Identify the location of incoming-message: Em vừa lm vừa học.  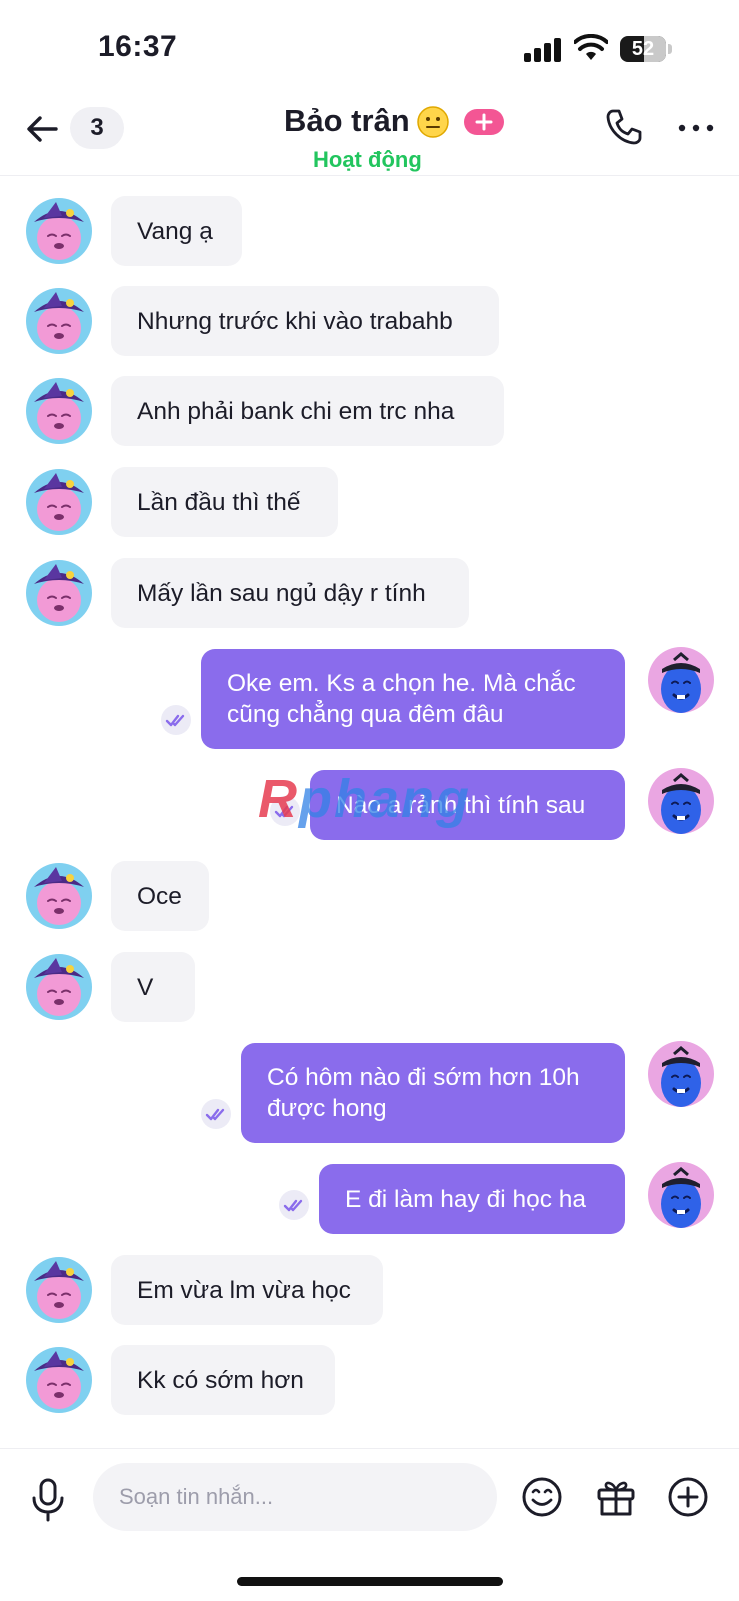
(247, 1290).